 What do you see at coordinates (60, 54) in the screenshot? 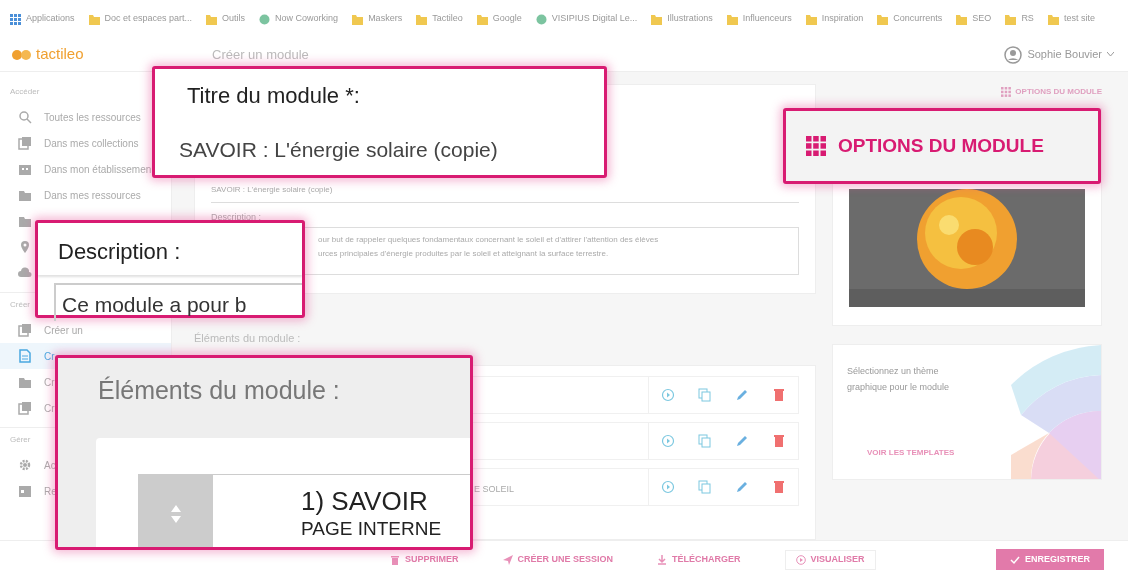
I see `logo-text: tactileo` at bounding box center [60, 54].